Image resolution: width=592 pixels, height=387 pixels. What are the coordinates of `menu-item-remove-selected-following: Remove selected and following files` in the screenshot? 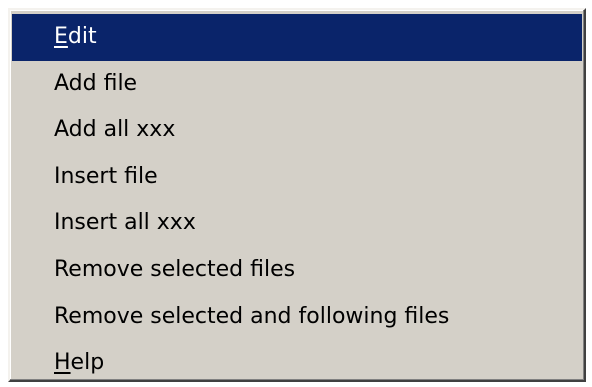 It's located at (297, 317).